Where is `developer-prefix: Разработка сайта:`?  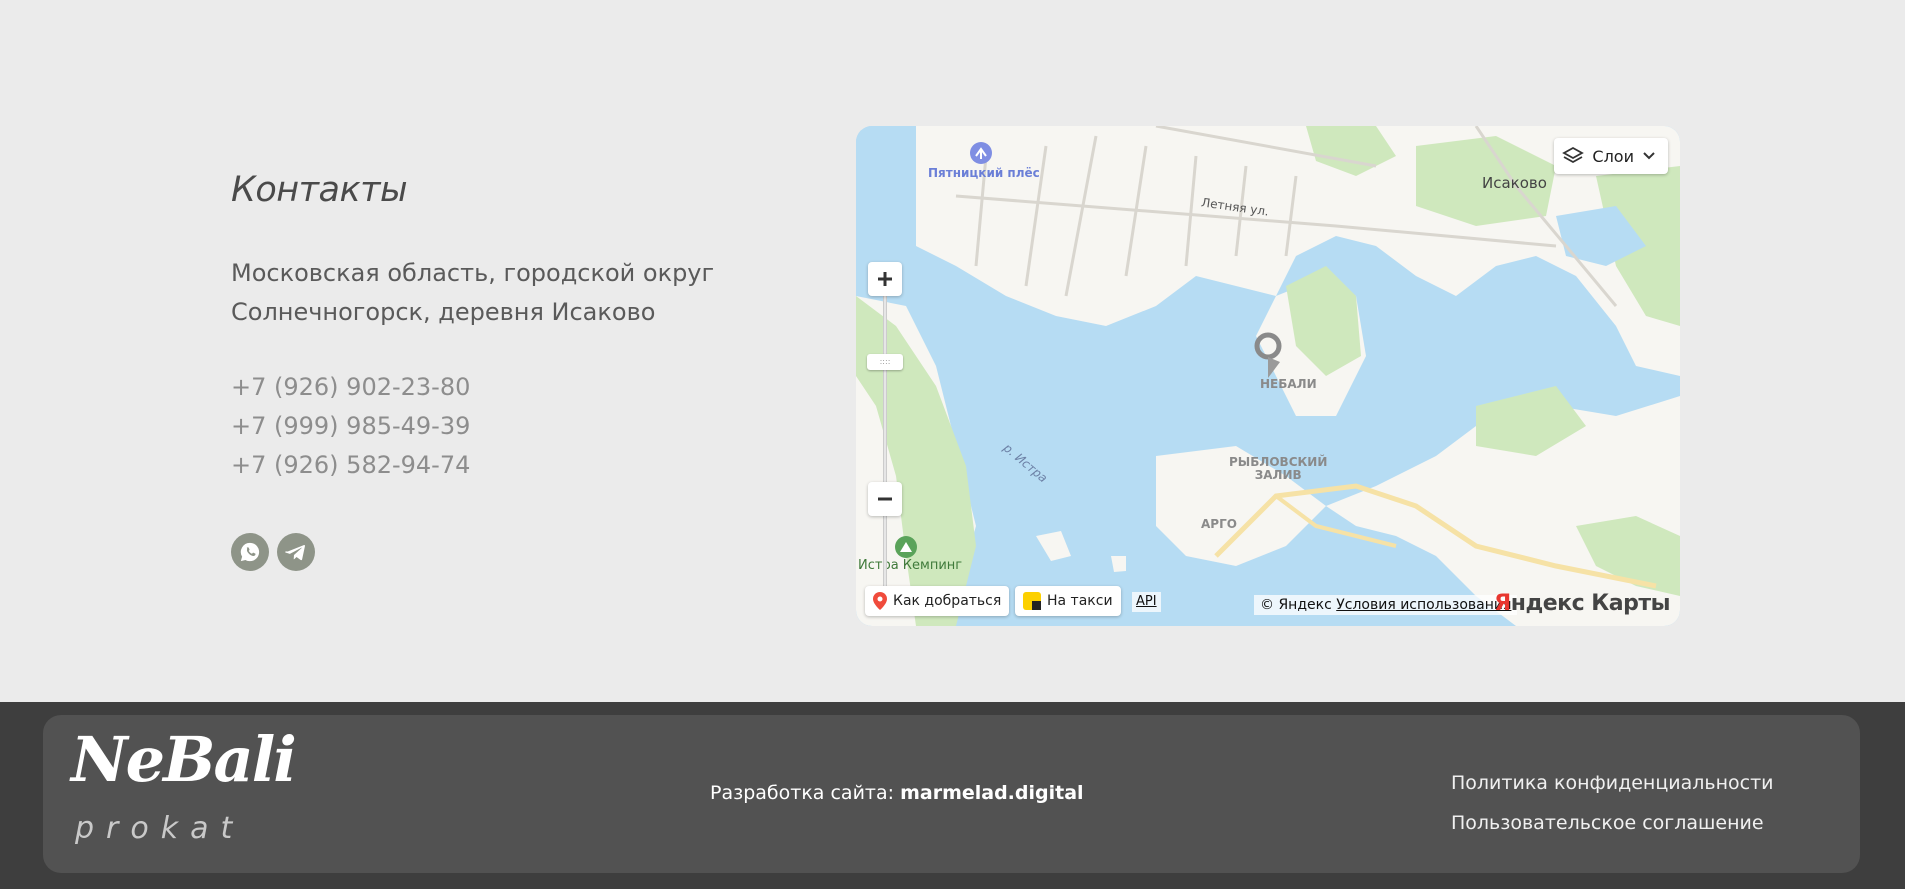
developer-prefix: Разработка сайта: is located at coordinates (802, 793).